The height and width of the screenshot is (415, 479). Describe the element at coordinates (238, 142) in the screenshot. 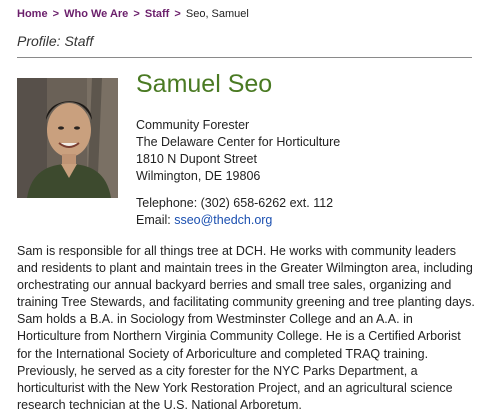

I see `staff-organization: The Delaware Center for Horticulture` at that location.